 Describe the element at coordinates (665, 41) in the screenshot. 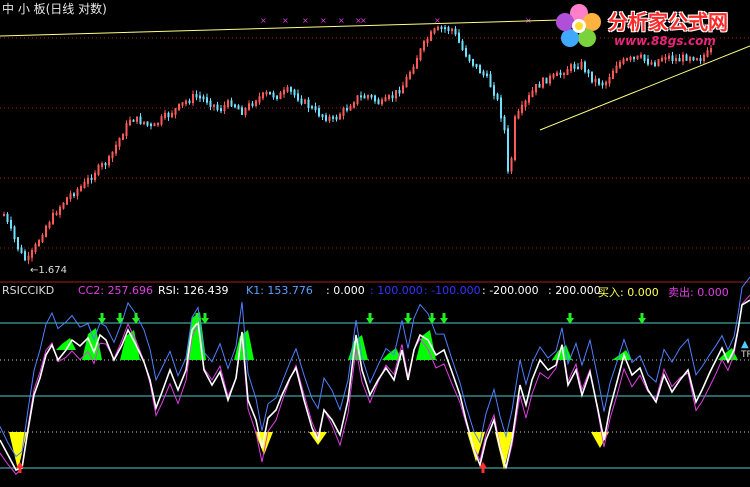

I see `logo-url: www.88gs.com` at that location.